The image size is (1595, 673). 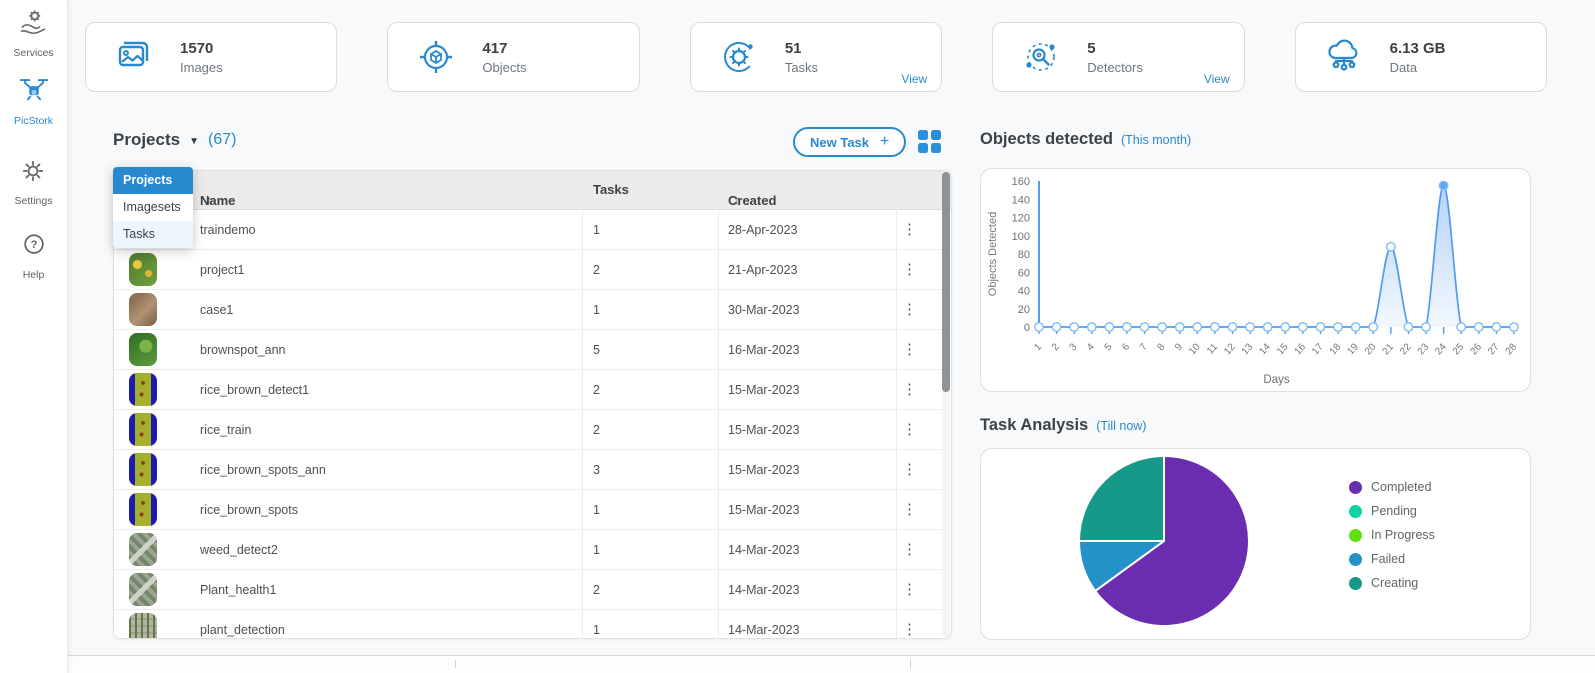 I want to click on table-row: traindemo 1 28-Apr-2023 ⋮, so click(x=532, y=230).